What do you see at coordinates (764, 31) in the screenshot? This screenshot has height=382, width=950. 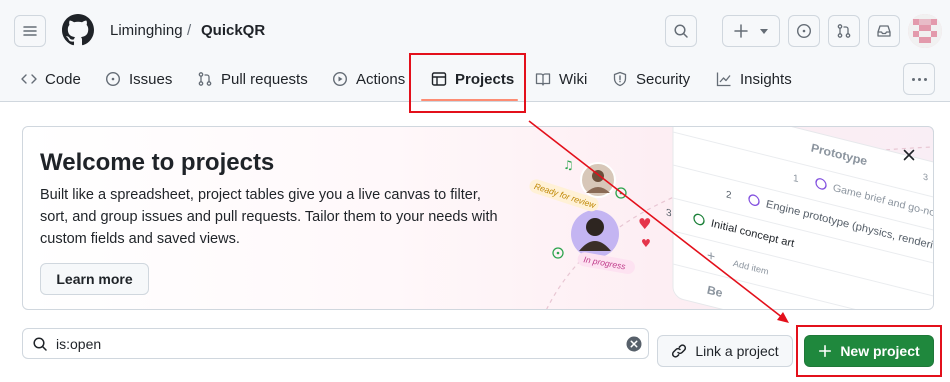 I see `triangle-down-icon` at bounding box center [764, 31].